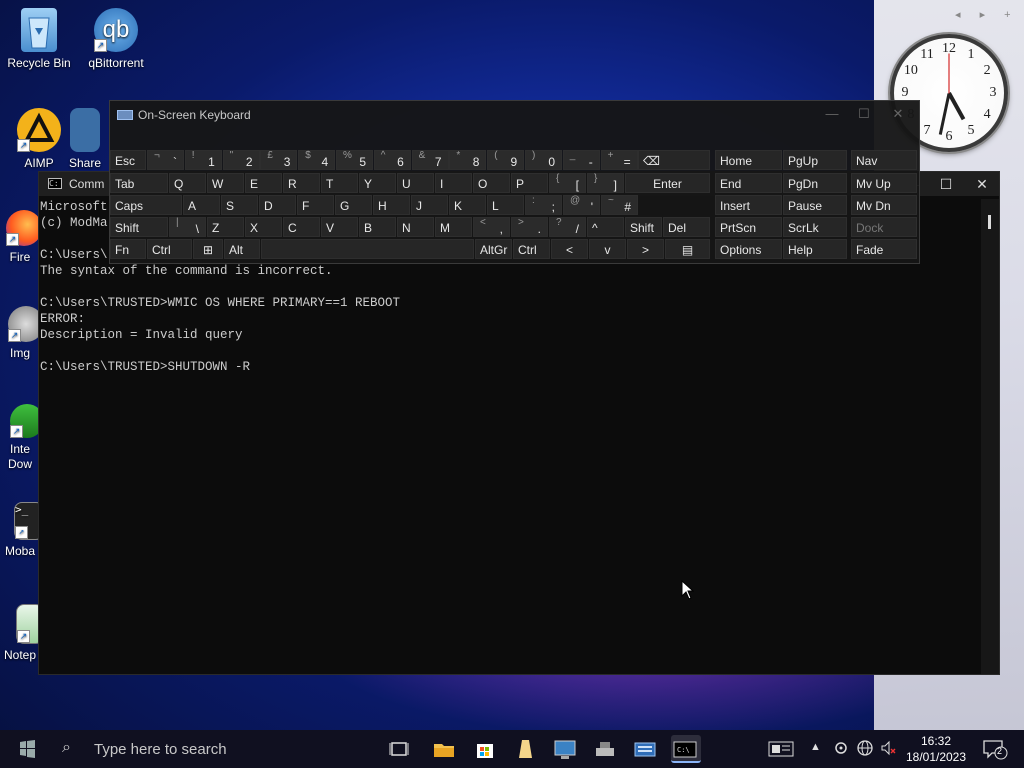  What do you see at coordinates (20, 438) in the screenshot?
I see `desktop-icon-idm: ↗ Inte Dow` at bounding box center [20, 438].